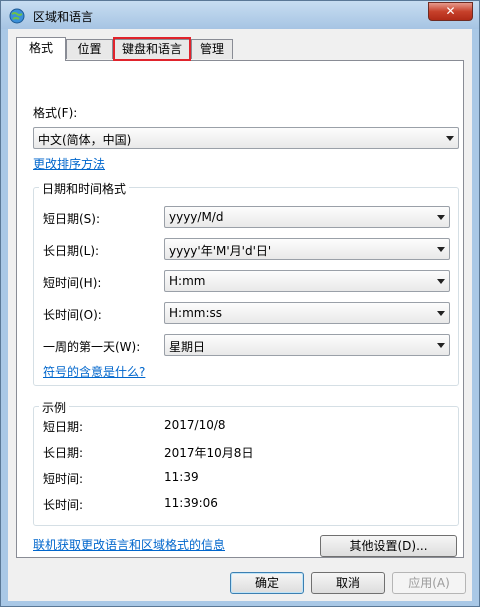 This screenshot has width=482, height=609. I want to click on example-short-time-value: 11:39, so click(181, 477).